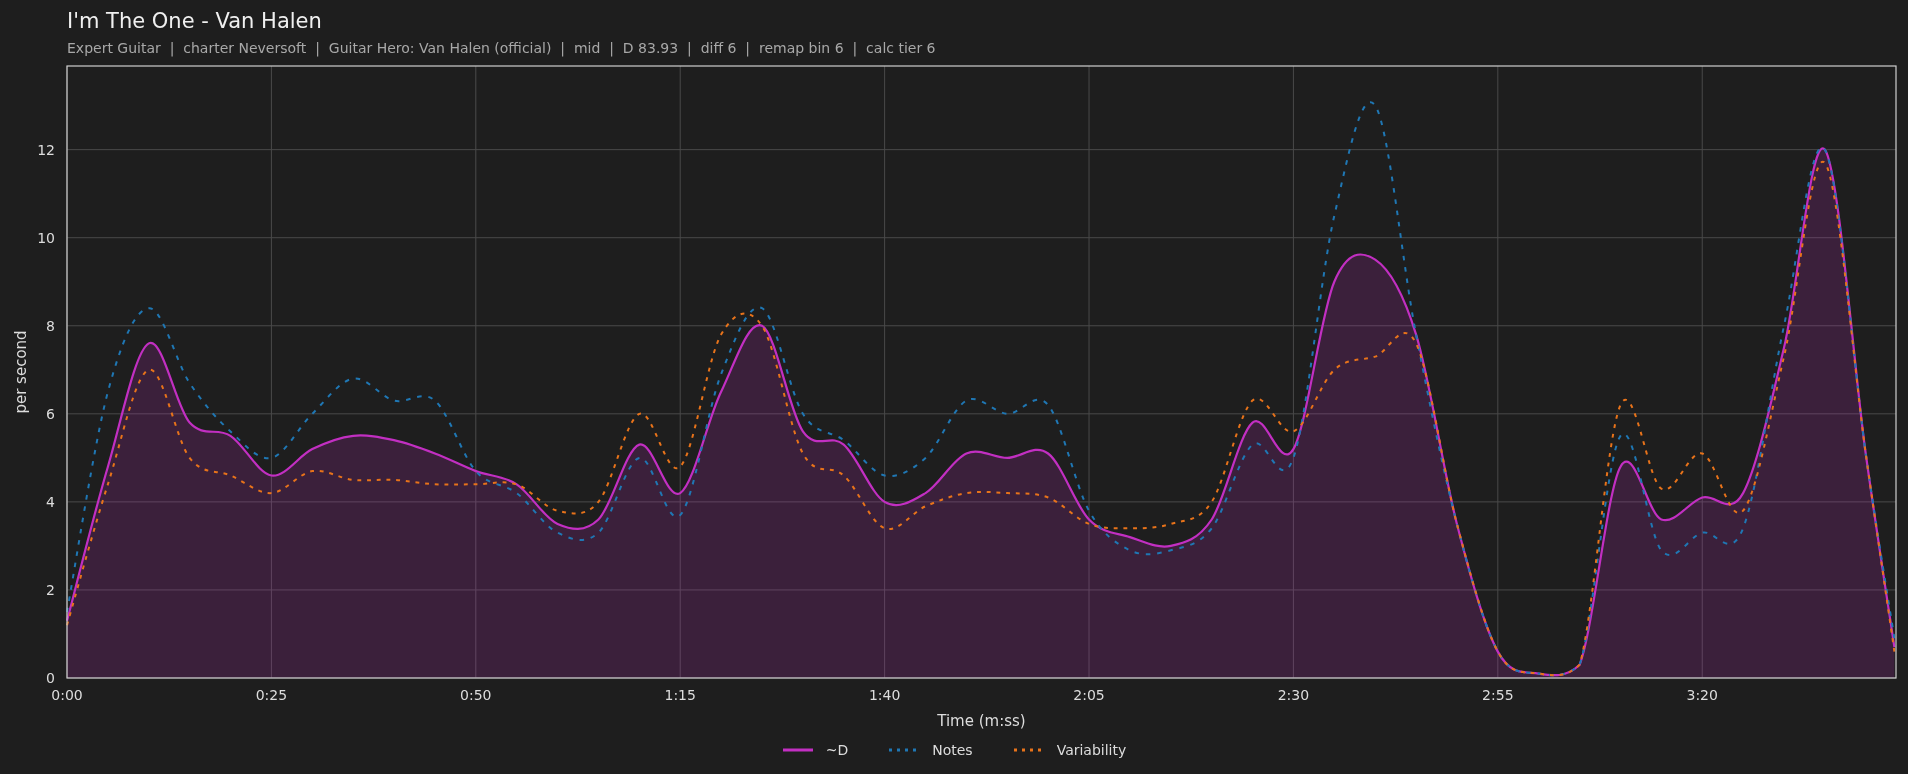 This screenshot has width=1908, height=774. Describe the element at coordinates (476, 695) in the screenshot. I see `tick-label: 0:50` at that location.